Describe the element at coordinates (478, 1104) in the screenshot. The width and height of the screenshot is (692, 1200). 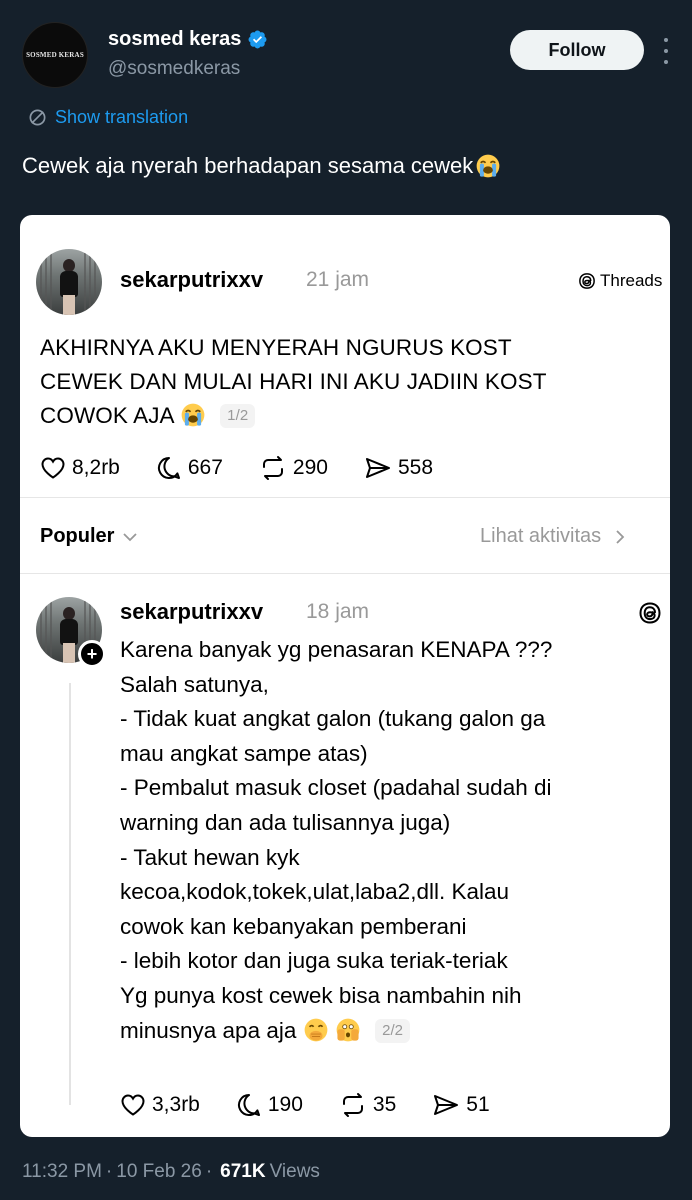
I see `post2-shares: 51` at that location.